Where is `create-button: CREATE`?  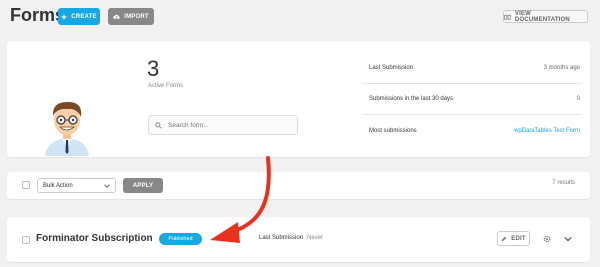 create-button: CREATE is located at coordinates (79, 16).